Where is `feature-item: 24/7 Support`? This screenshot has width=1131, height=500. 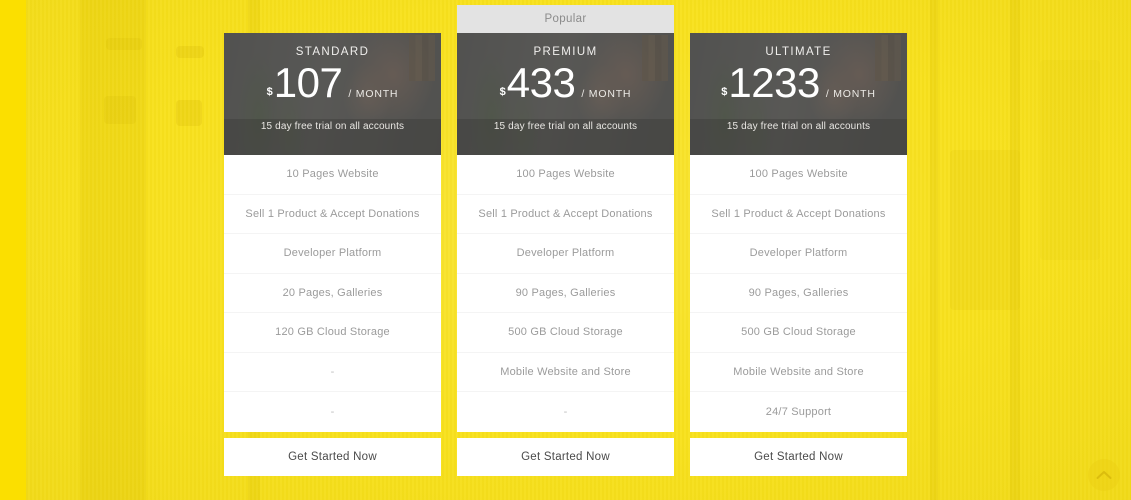
feature-item: 24/7 Support is located at coordinates (798, 411).